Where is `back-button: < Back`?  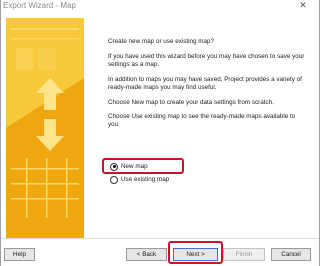 back-button: < Back is located at coordinates (146, 254).